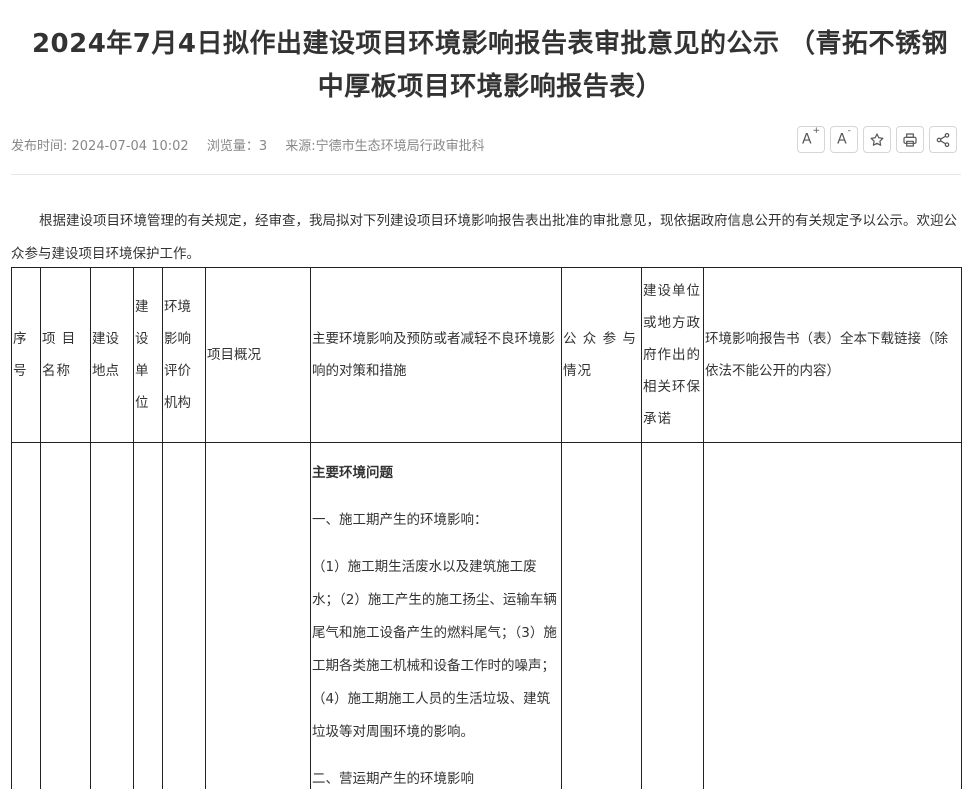 This screenshot has width=980, height=789. Describe the element at coordinates (258, 355) in the screenshot. I see `header-cell: 项目概况` at that location.